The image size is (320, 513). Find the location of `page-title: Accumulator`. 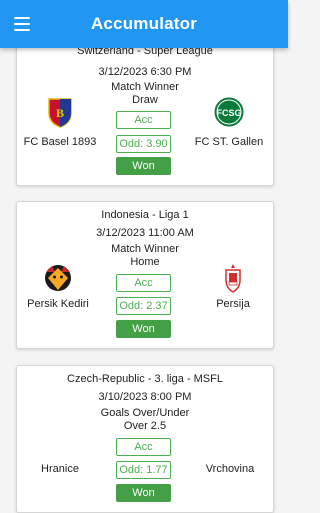

page-title: Accumulator is located at coordinates (144, 23).